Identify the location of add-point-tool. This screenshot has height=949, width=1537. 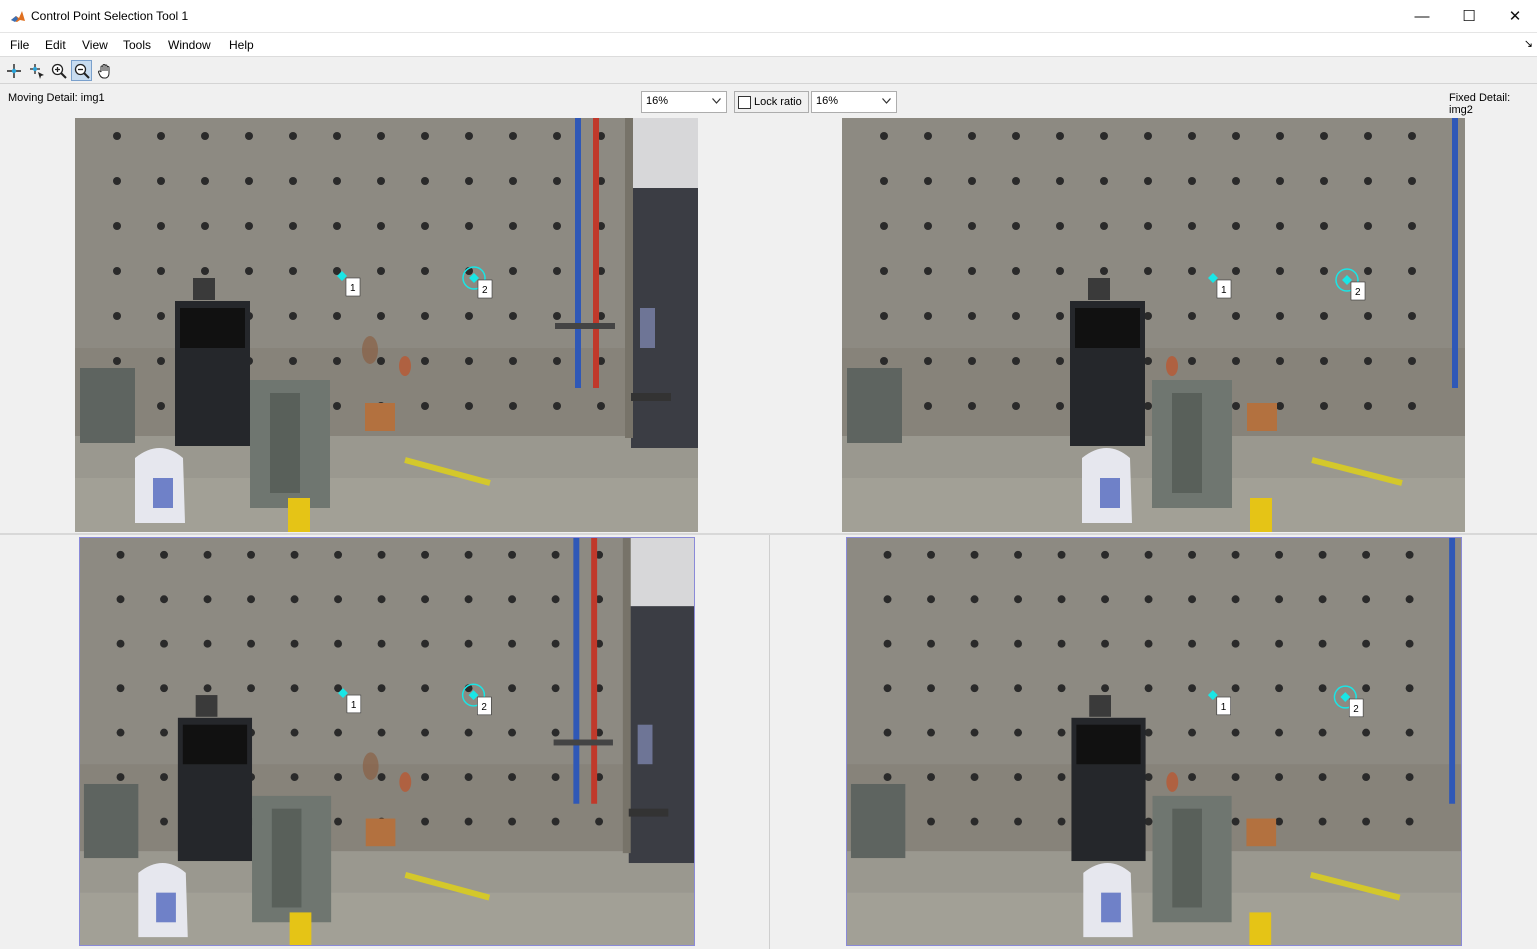
(13, 70).